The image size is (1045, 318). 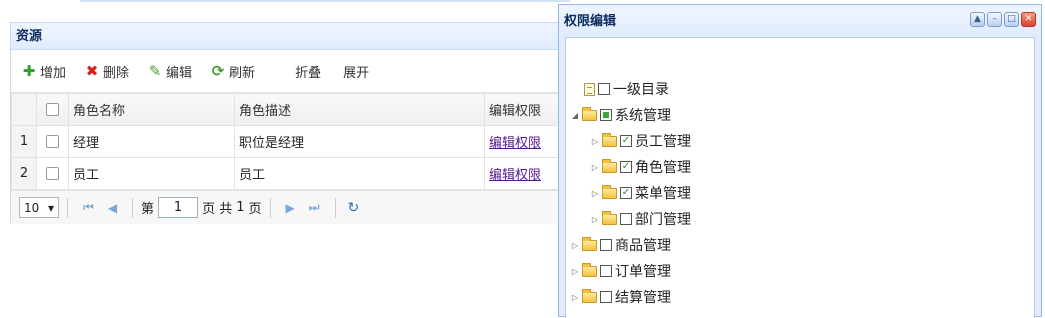 I want to click on role-name-cell: 经理, so click(x=151, y=141).